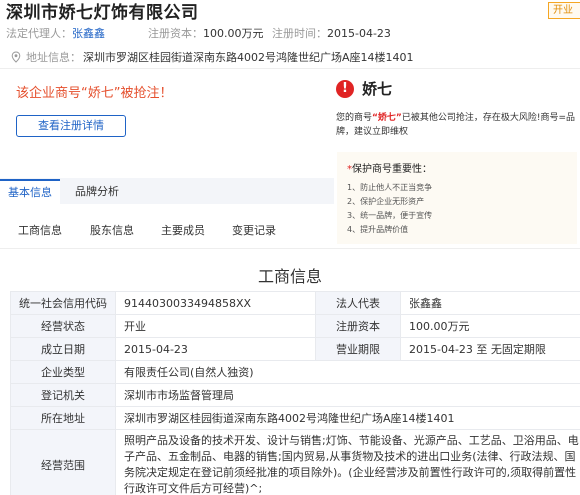 The image size is (580, 495). What do you see at coordinates (456, 125) in the screenshot?
I see `alert-description: 您的商号“娇七”已被其他公司抢注，存在极大风险!商号=品牌，建议立即维权` at bounding box center [456, 125].